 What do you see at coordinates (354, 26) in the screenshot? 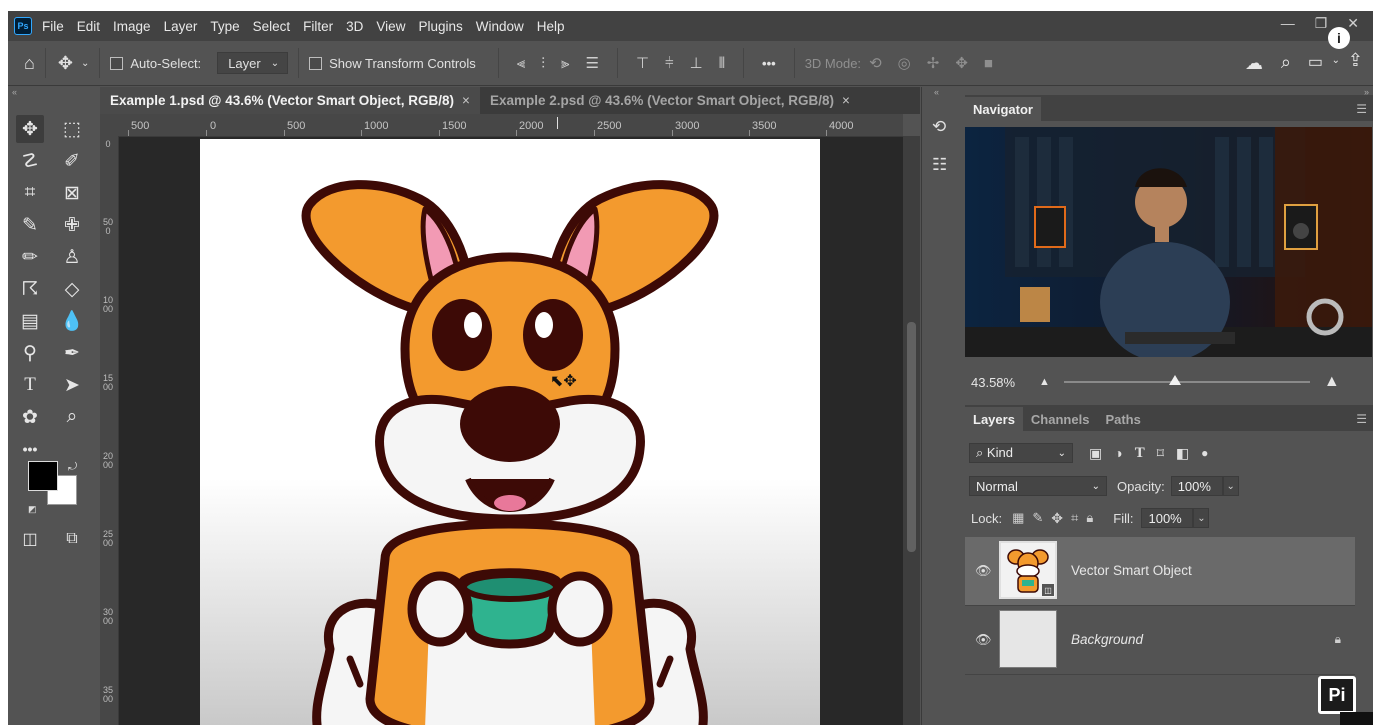
I see `menu-3d: 3D` at bounding box center [354, 26].